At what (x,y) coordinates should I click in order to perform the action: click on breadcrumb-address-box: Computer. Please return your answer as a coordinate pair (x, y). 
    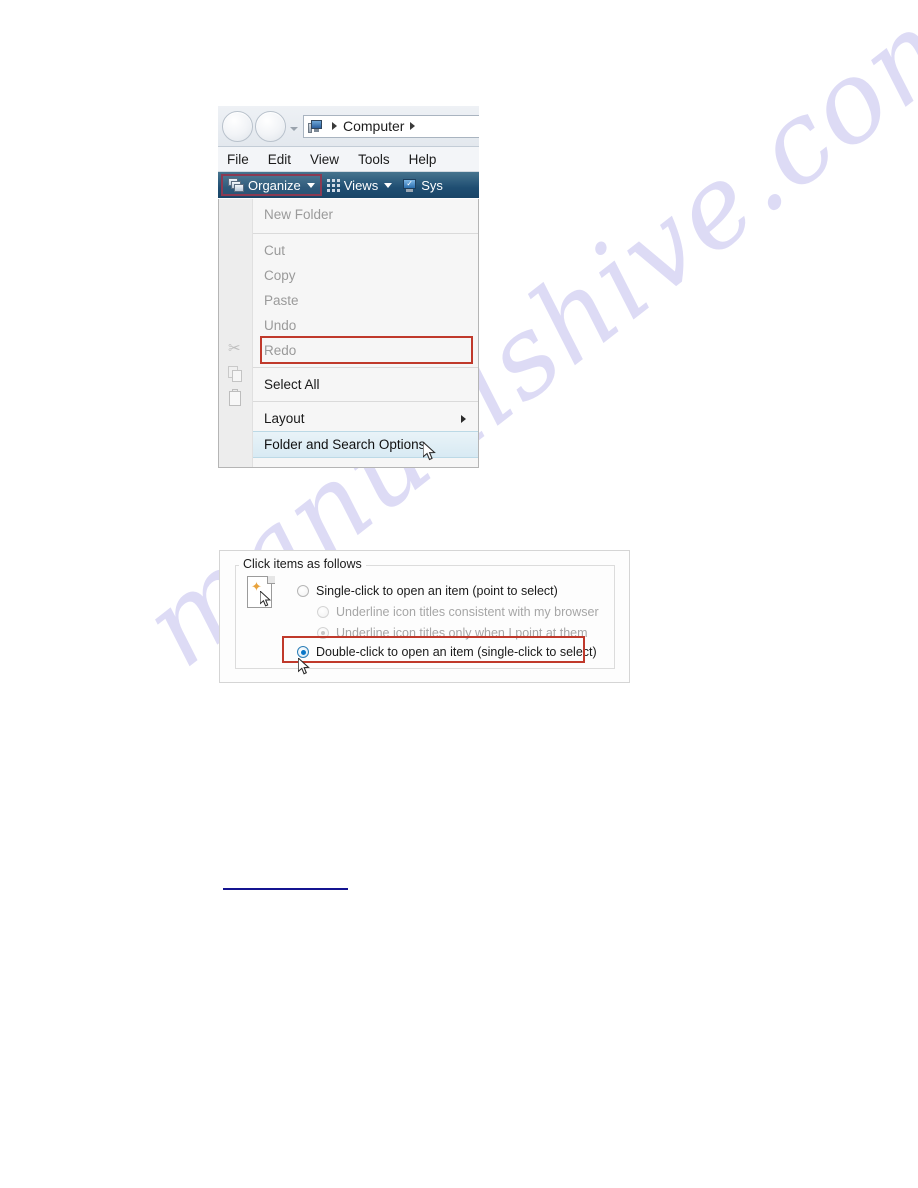
    Looking at the image, I should click on (391, 126).